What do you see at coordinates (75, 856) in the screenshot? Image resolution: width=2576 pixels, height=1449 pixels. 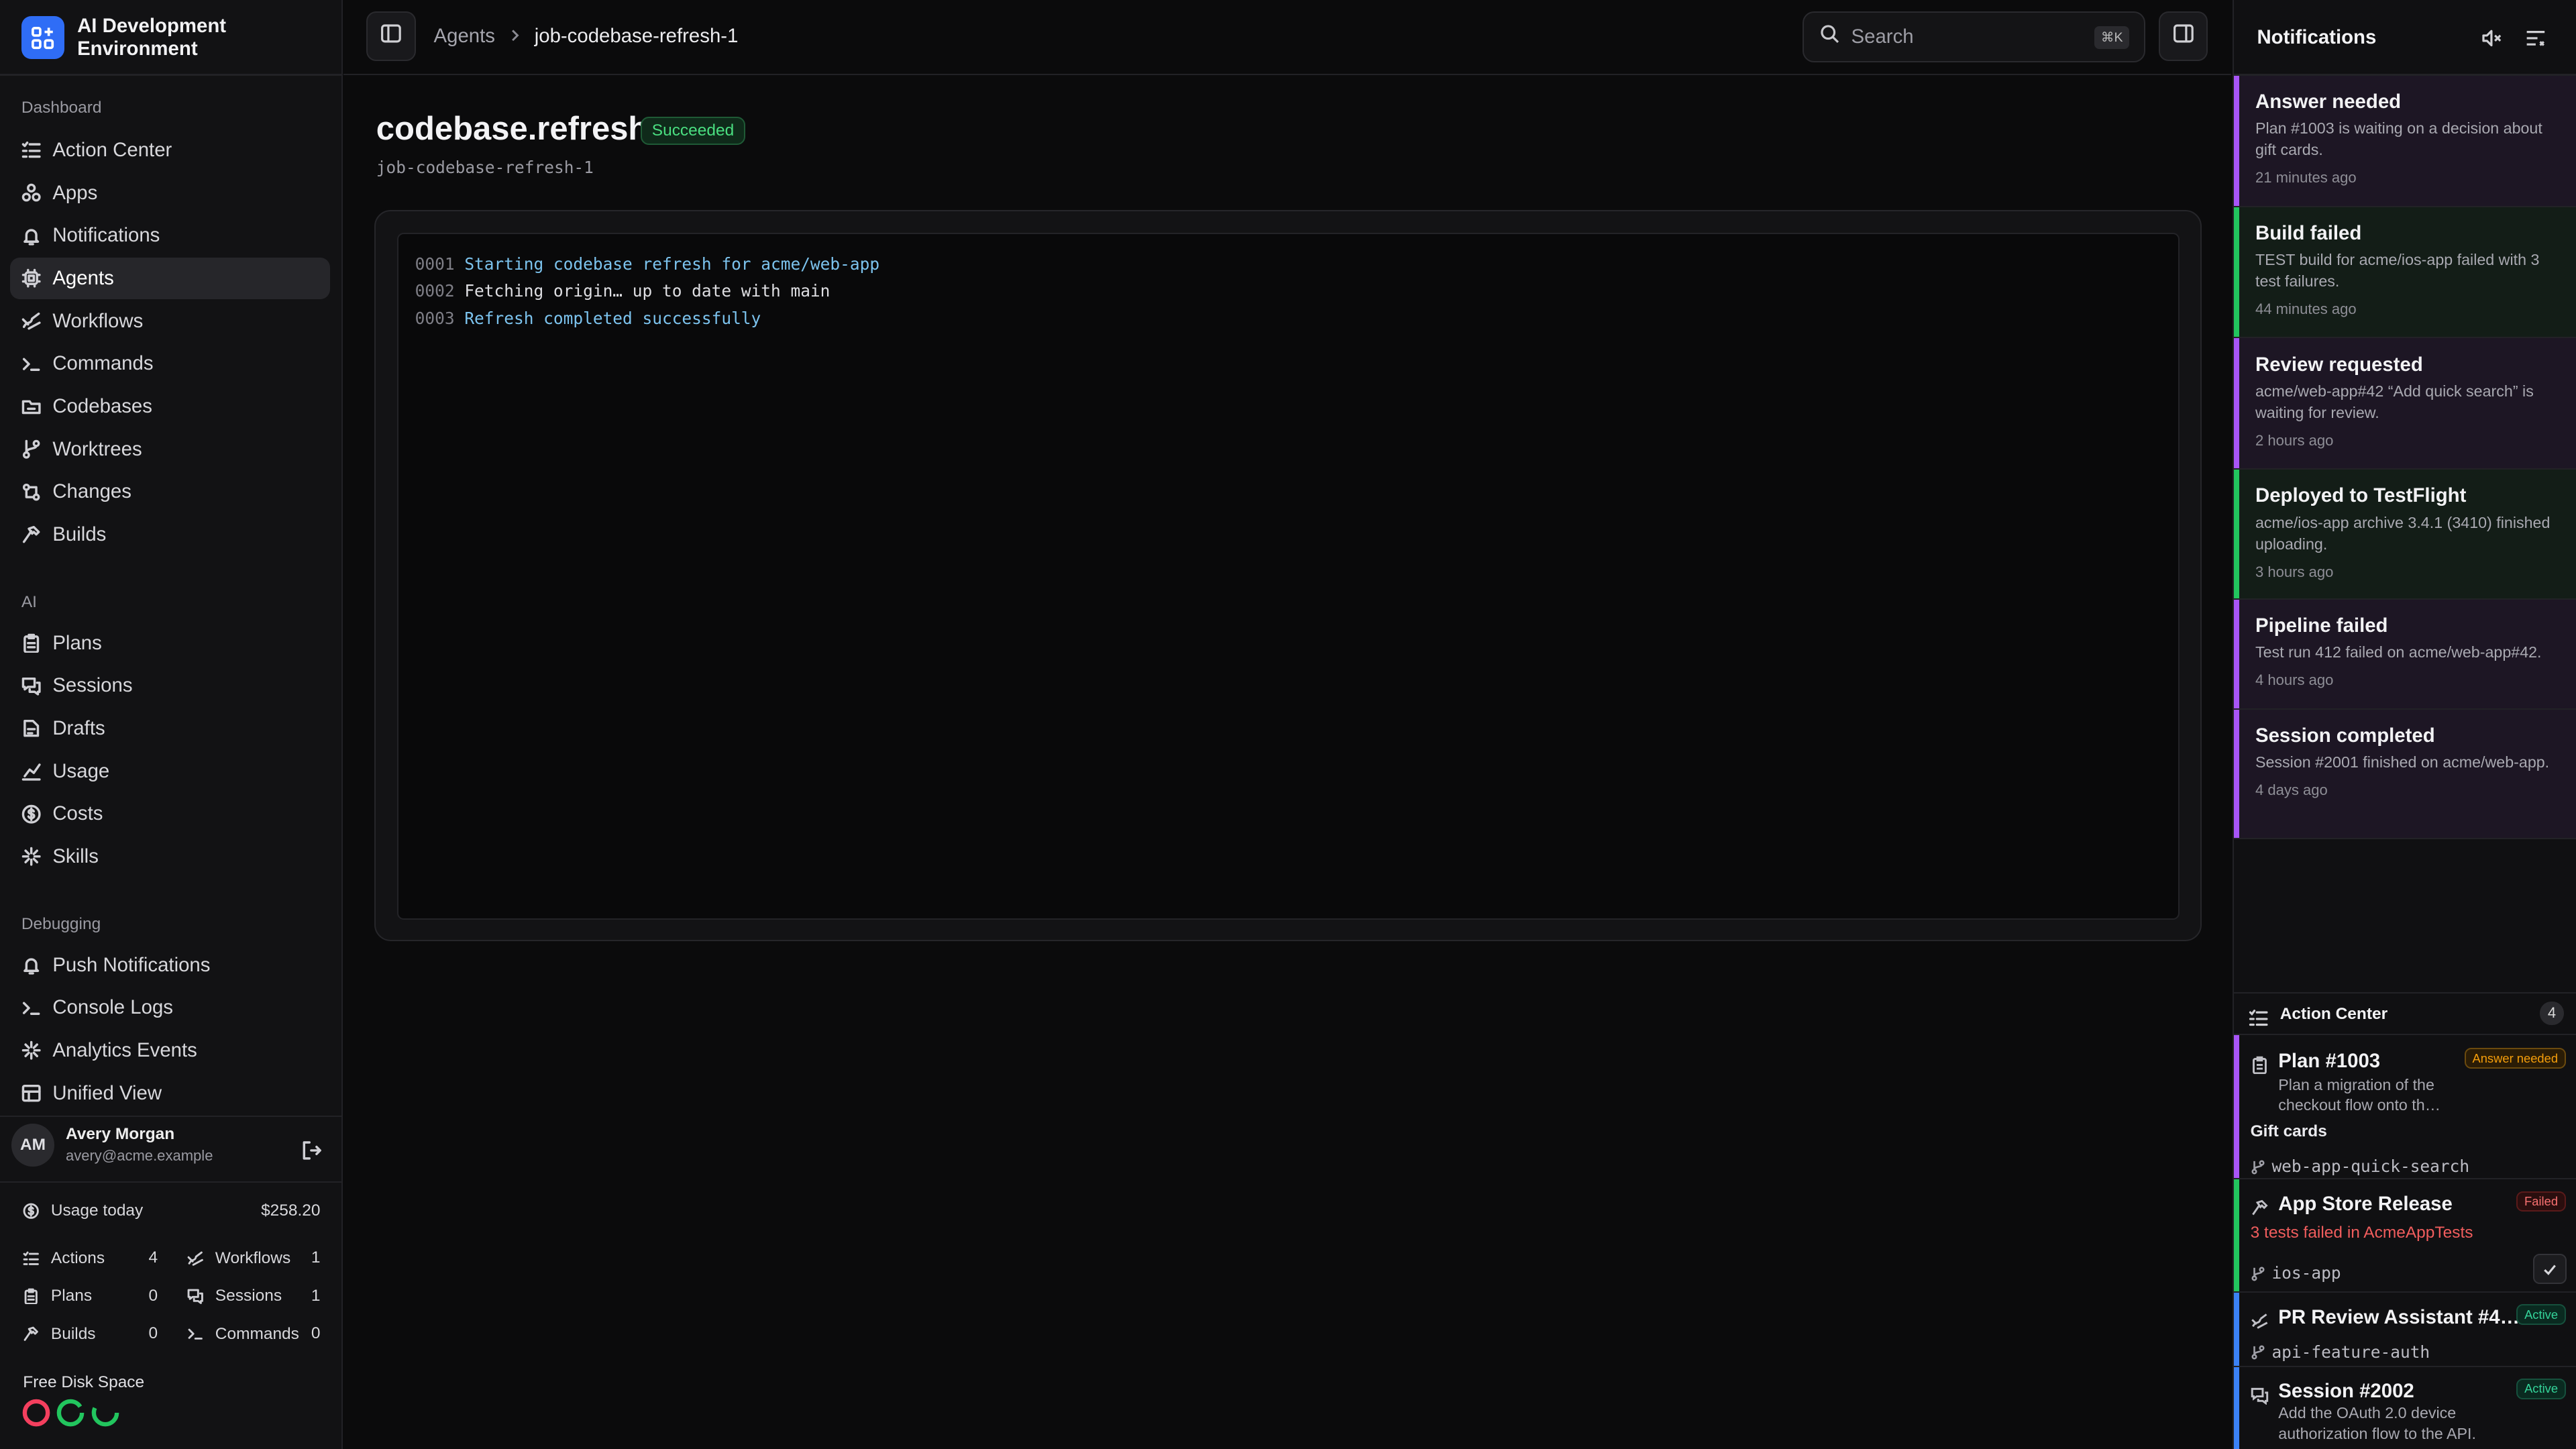 I see `sidebar-item-label: Skills` at bounding box center [75, 856].